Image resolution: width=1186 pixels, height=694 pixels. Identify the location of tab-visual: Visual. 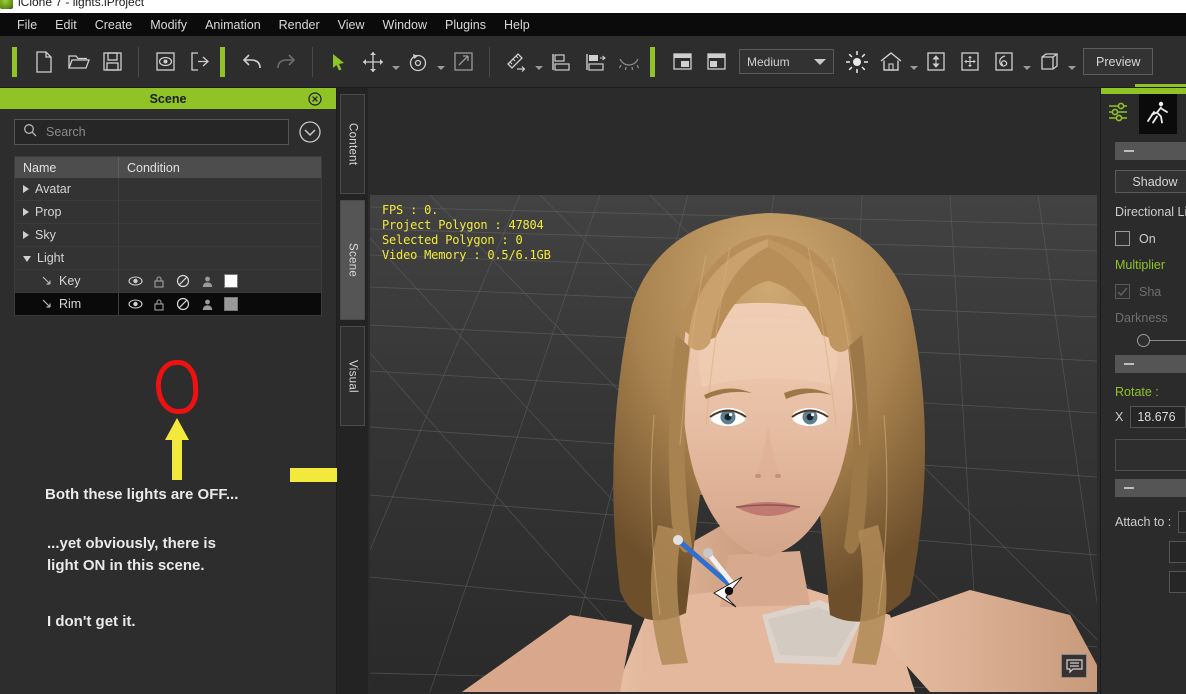
(352, 376).